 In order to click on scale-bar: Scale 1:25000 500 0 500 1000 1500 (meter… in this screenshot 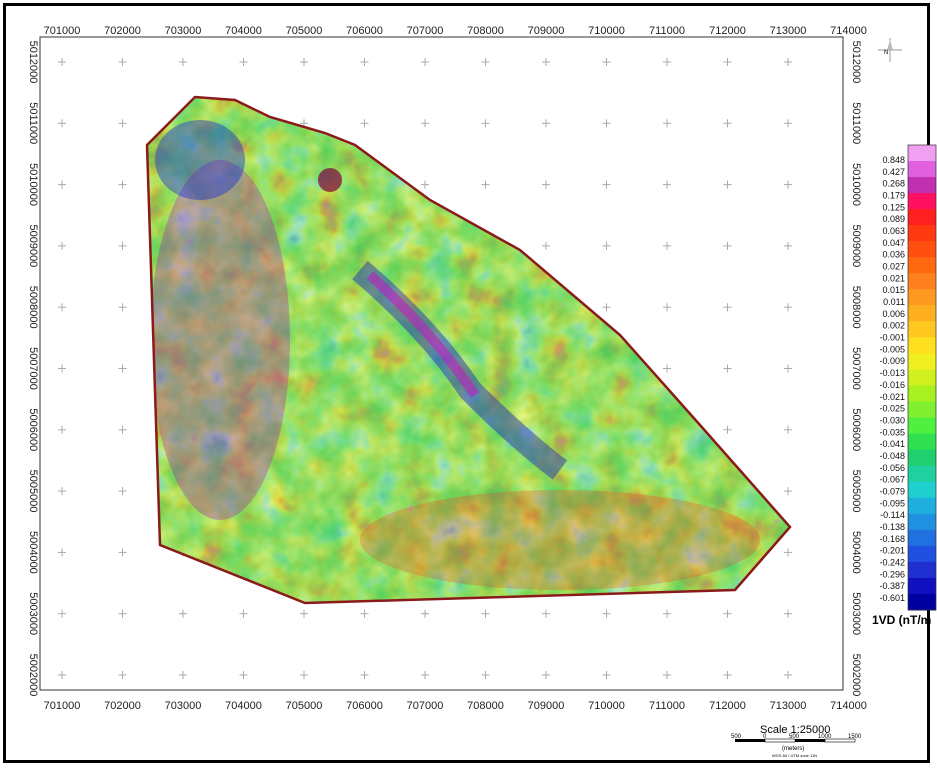, I will do `click(796, 741)`.